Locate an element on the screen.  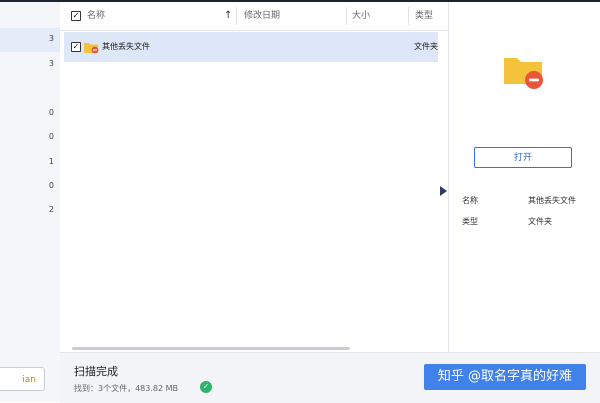
sidebar: 3 3 0 0 1 0 2 ian is located at coordinates (30, 202).